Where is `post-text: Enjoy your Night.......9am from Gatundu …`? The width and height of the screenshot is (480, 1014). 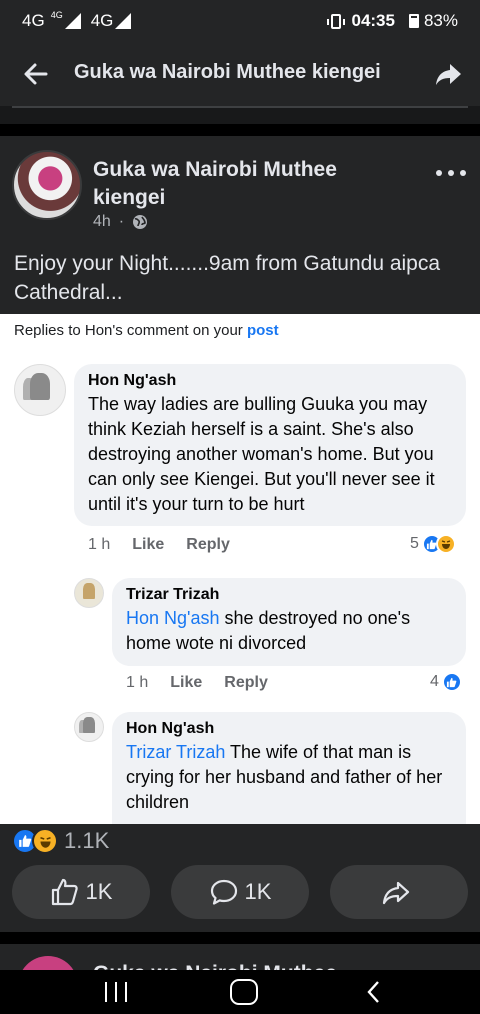 post-text: Enjoy your Night.......9am from Gatundu … is located at coordinates (227, 278).